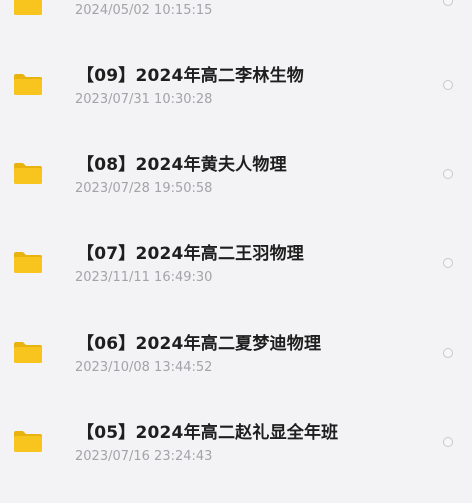 This screenshot has width=472, height=503. Describe the element at coordinates (144, 456) in the screenshot. I see `file-date: 2023/07/16 23:24:43` at that location.